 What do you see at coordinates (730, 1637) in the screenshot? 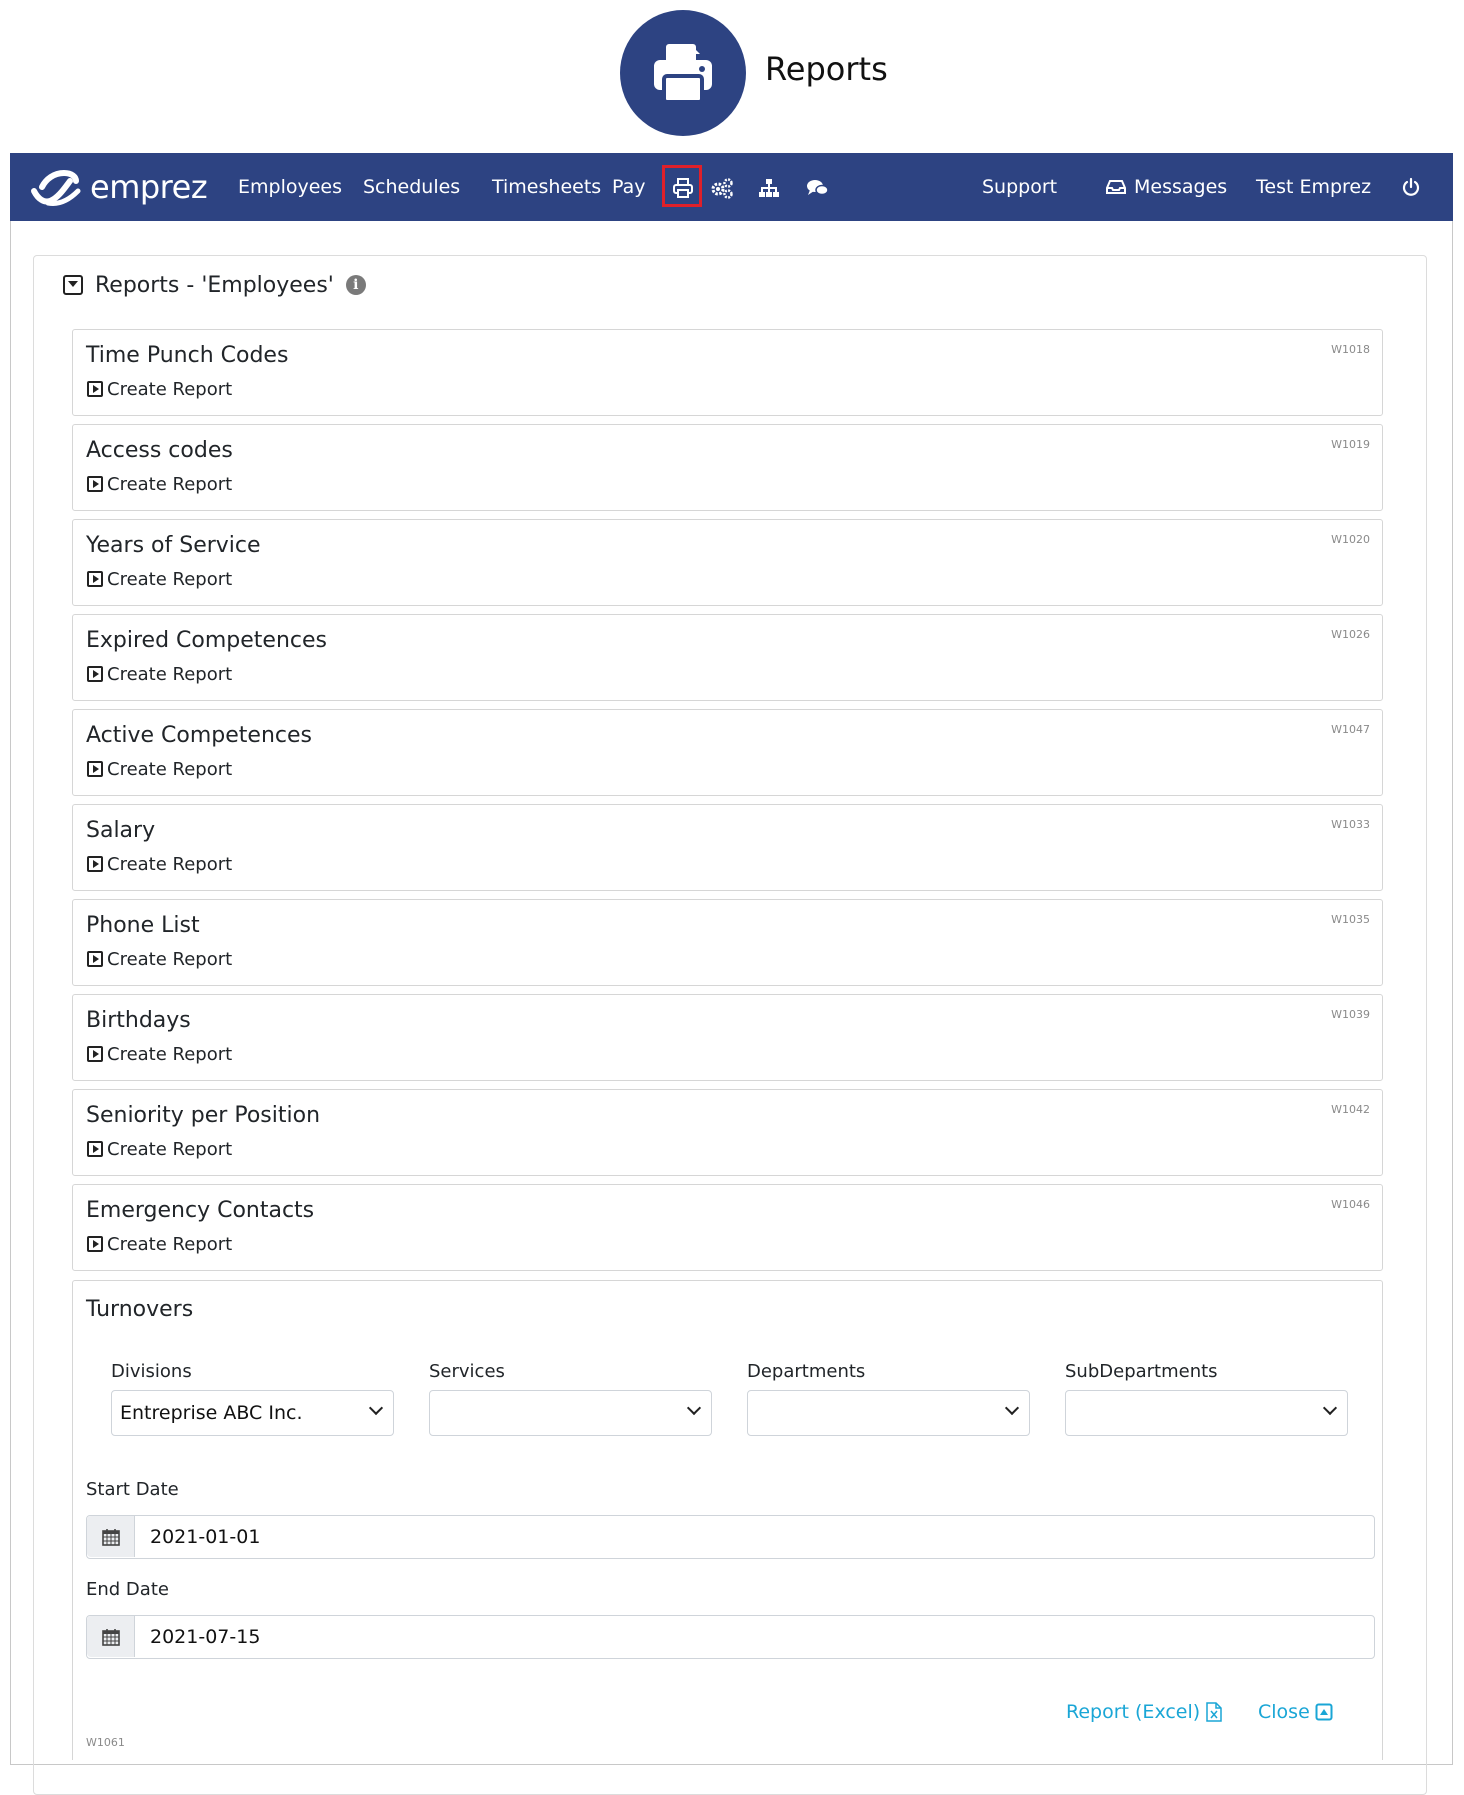
I see `end-date-field: 2021-07-15` at bounding box center [730, 1637].